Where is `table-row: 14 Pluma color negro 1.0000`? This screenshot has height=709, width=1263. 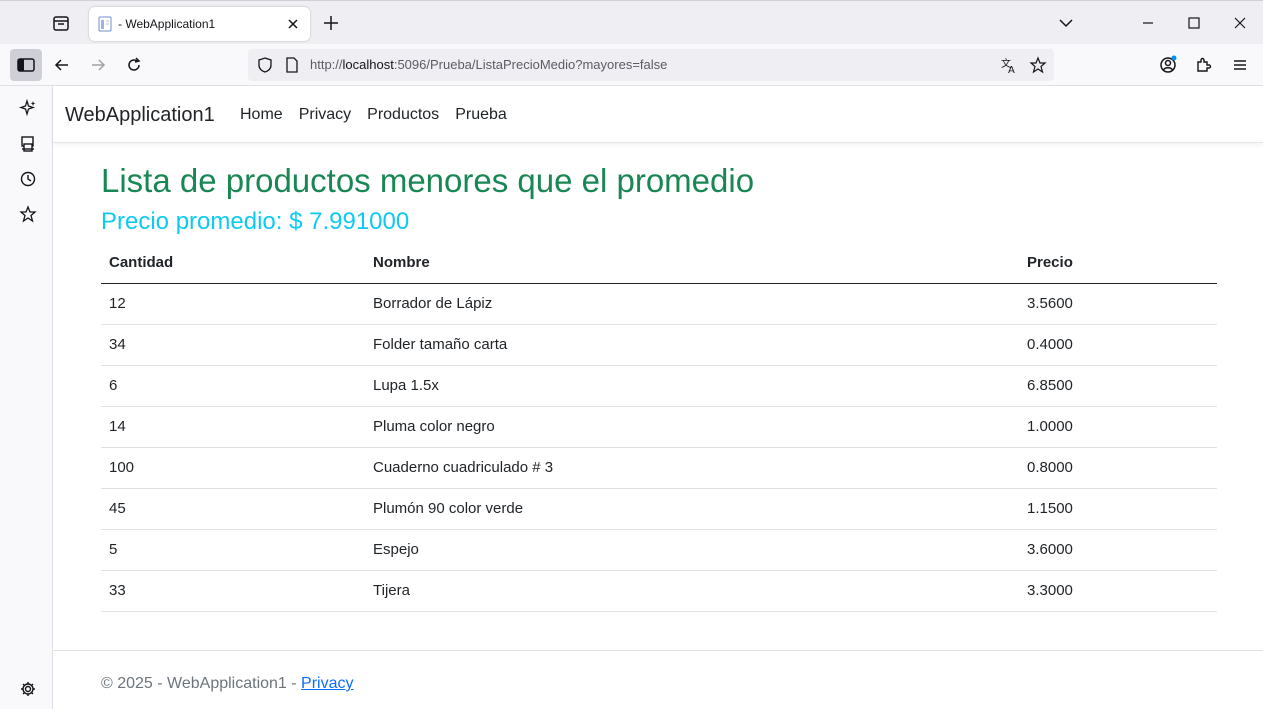 table-row: 14 Pluma color negro 1.0000 is located at coordinates (659, 427).